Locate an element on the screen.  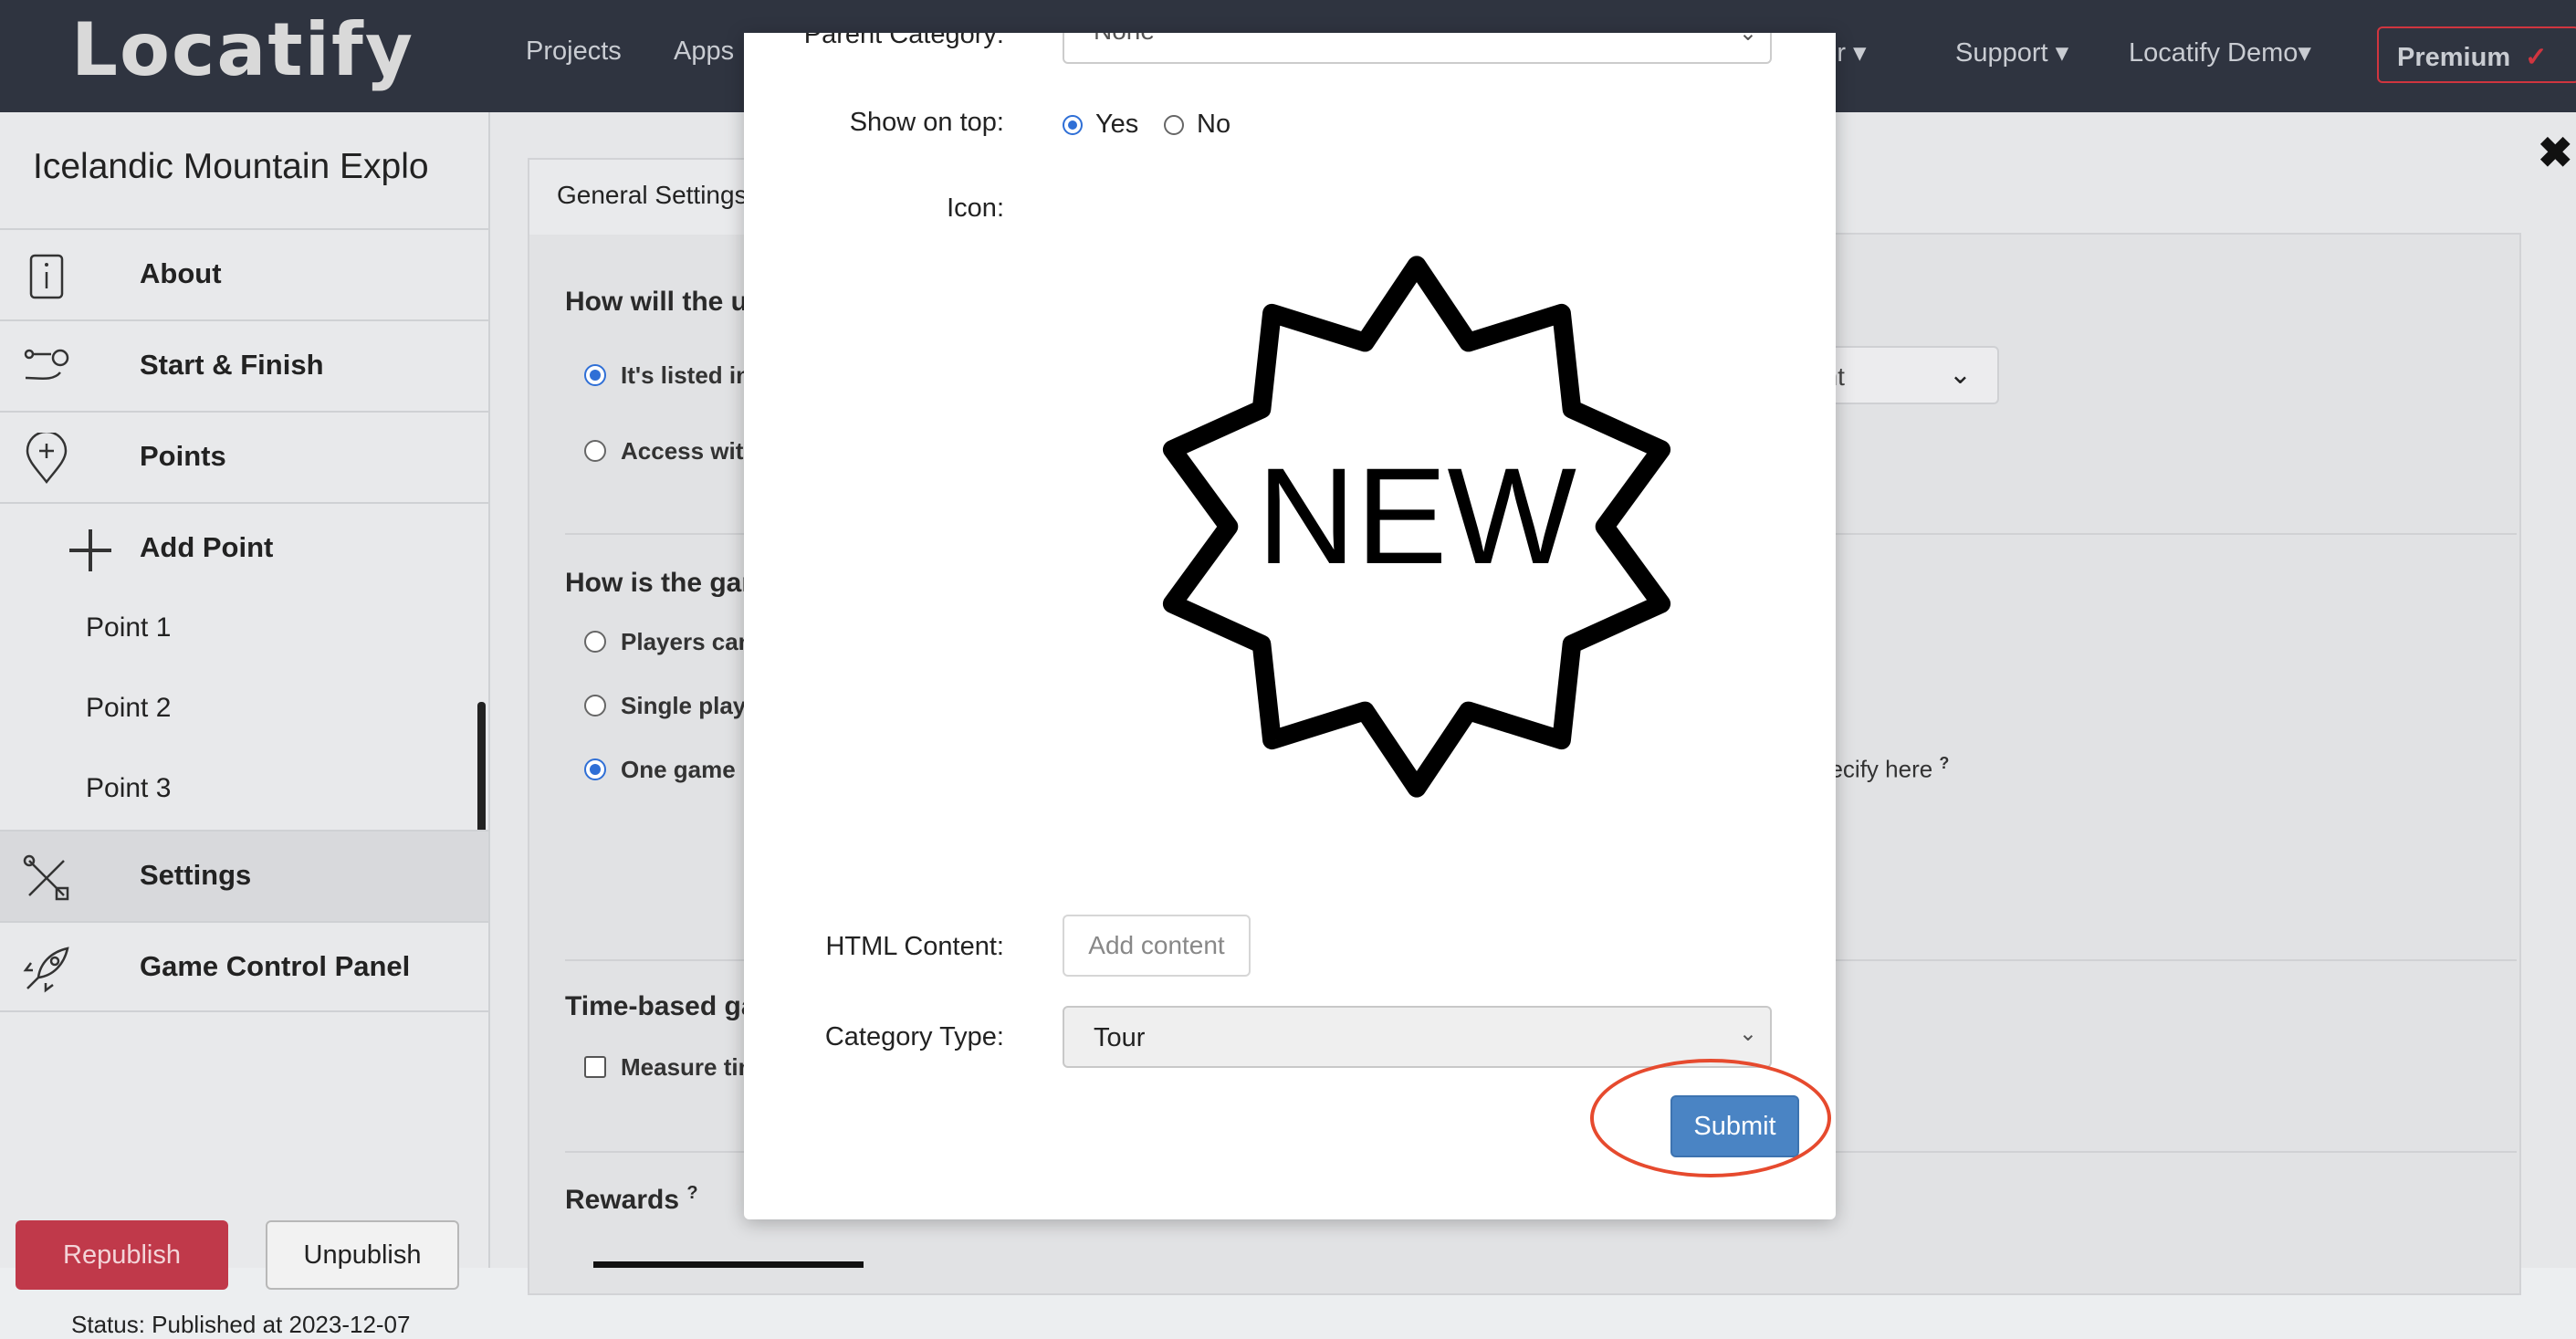
map-pin-icon is located at coordinates (47, 459).